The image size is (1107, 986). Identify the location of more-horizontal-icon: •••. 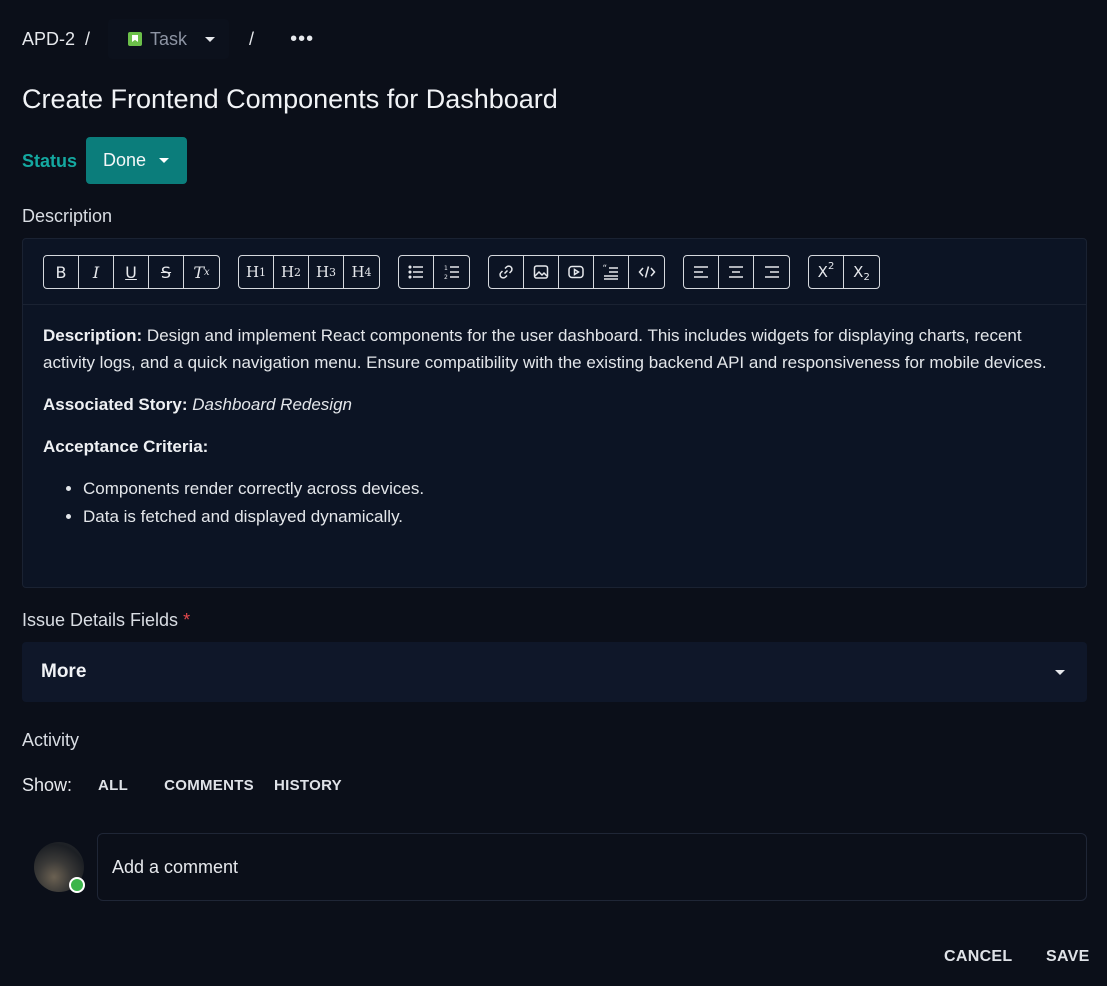
(302, 39).